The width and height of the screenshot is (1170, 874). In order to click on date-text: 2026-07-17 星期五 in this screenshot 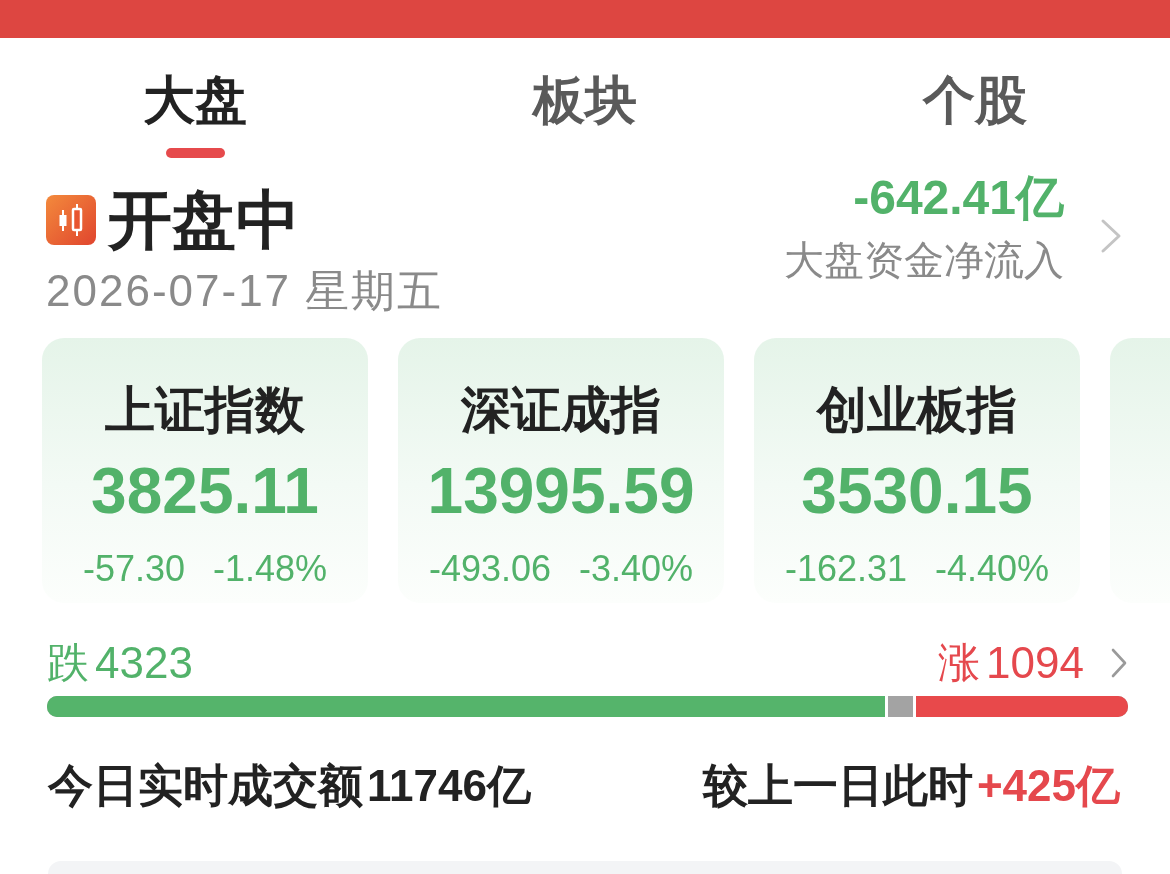, I will do `click(245, 291)`.